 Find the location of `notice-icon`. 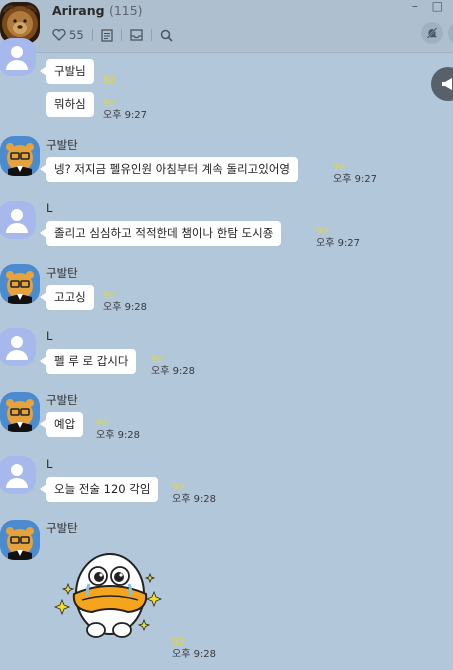

notice-icon is located at coordinates (106, 35).